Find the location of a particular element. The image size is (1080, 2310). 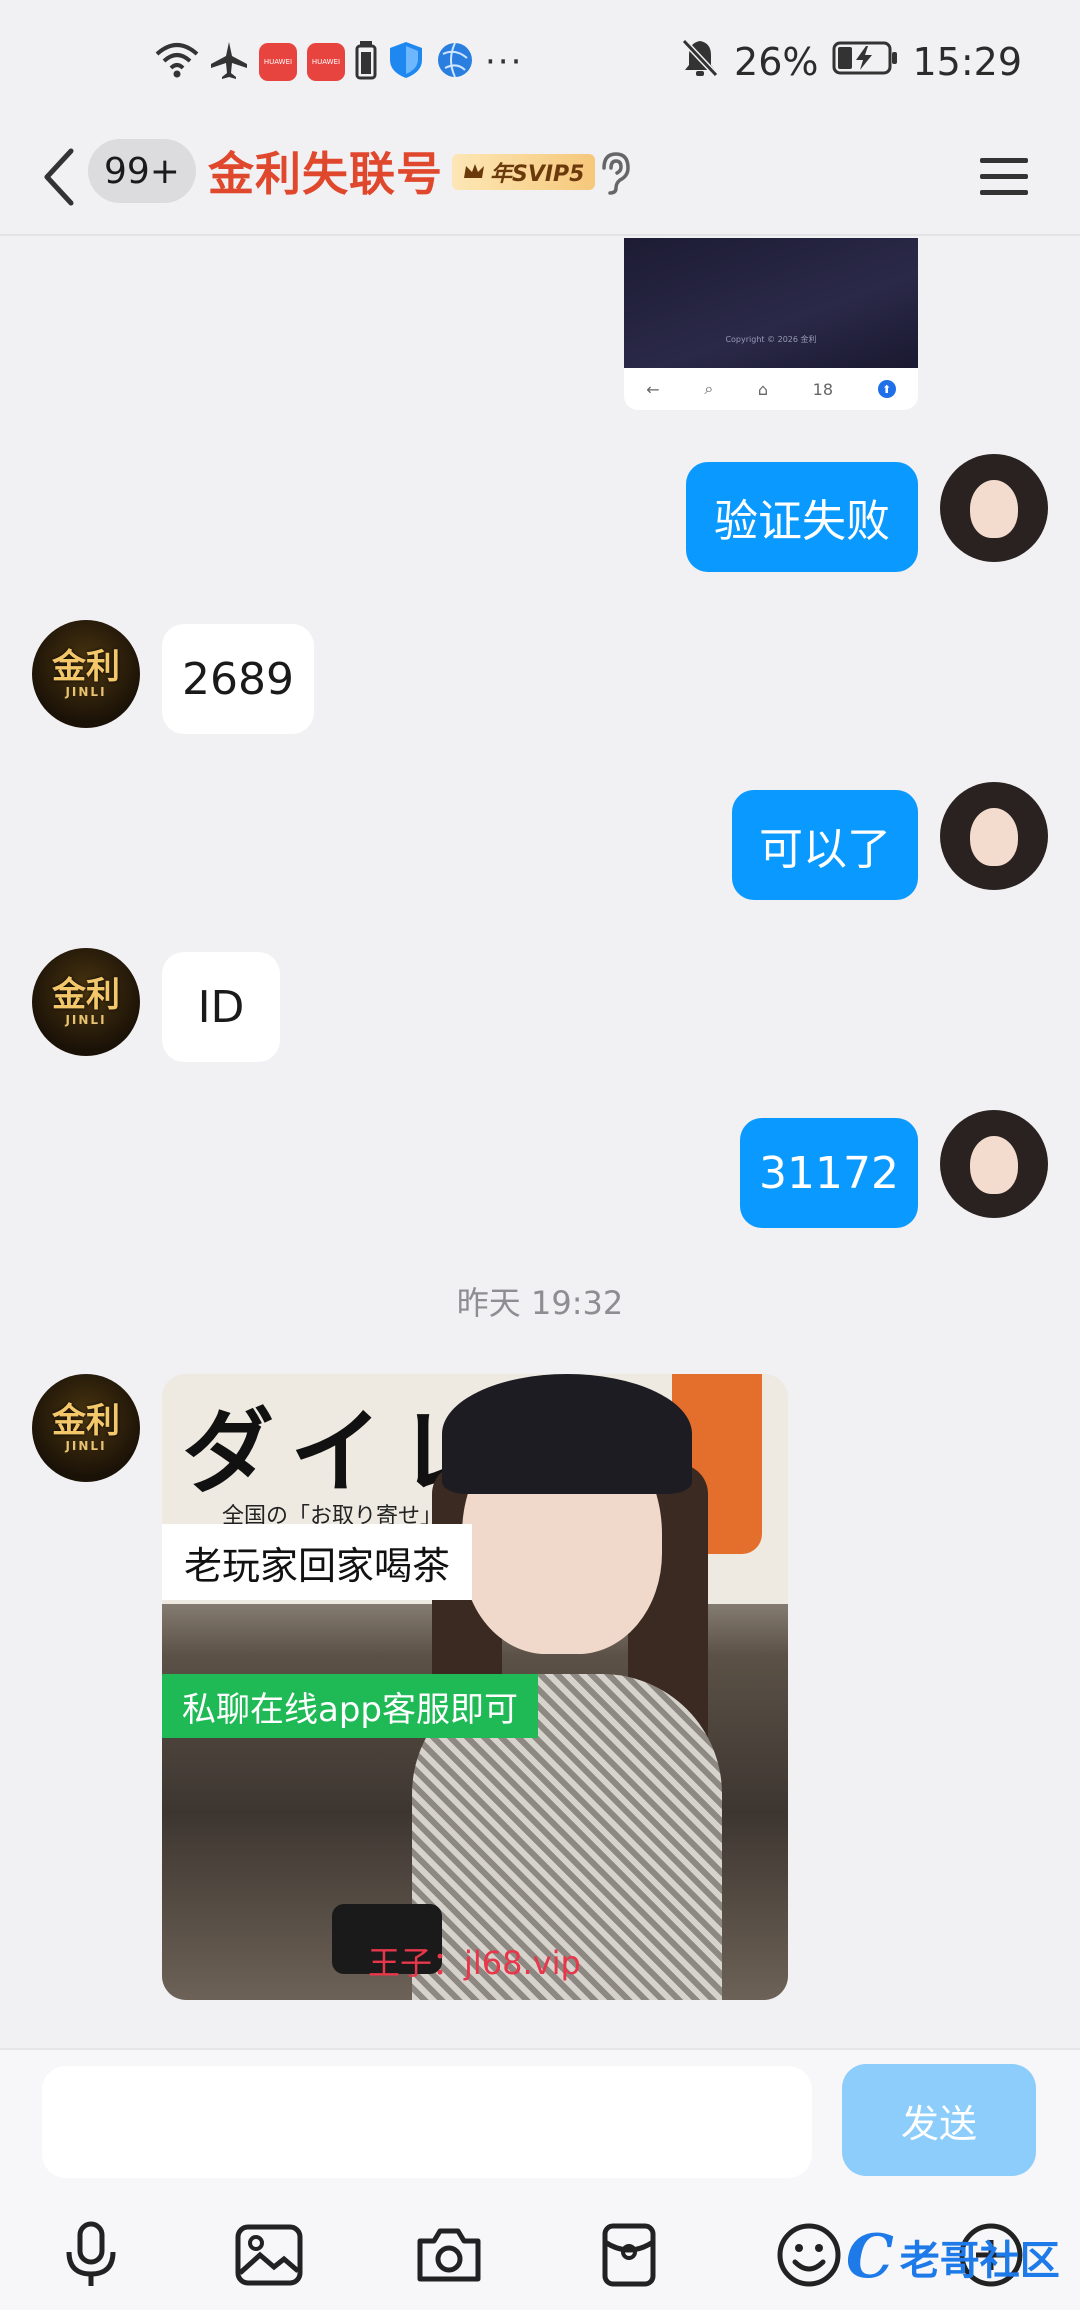

red-packet-icon is located at coordinates (629, 2255).